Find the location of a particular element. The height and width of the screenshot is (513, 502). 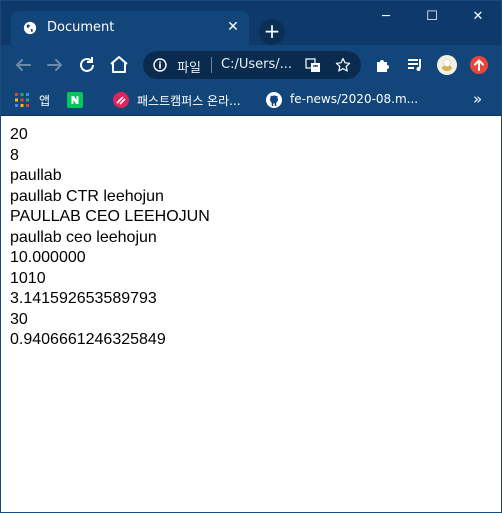

extensions-puzzle-icon is located at coordinates (383, 65).